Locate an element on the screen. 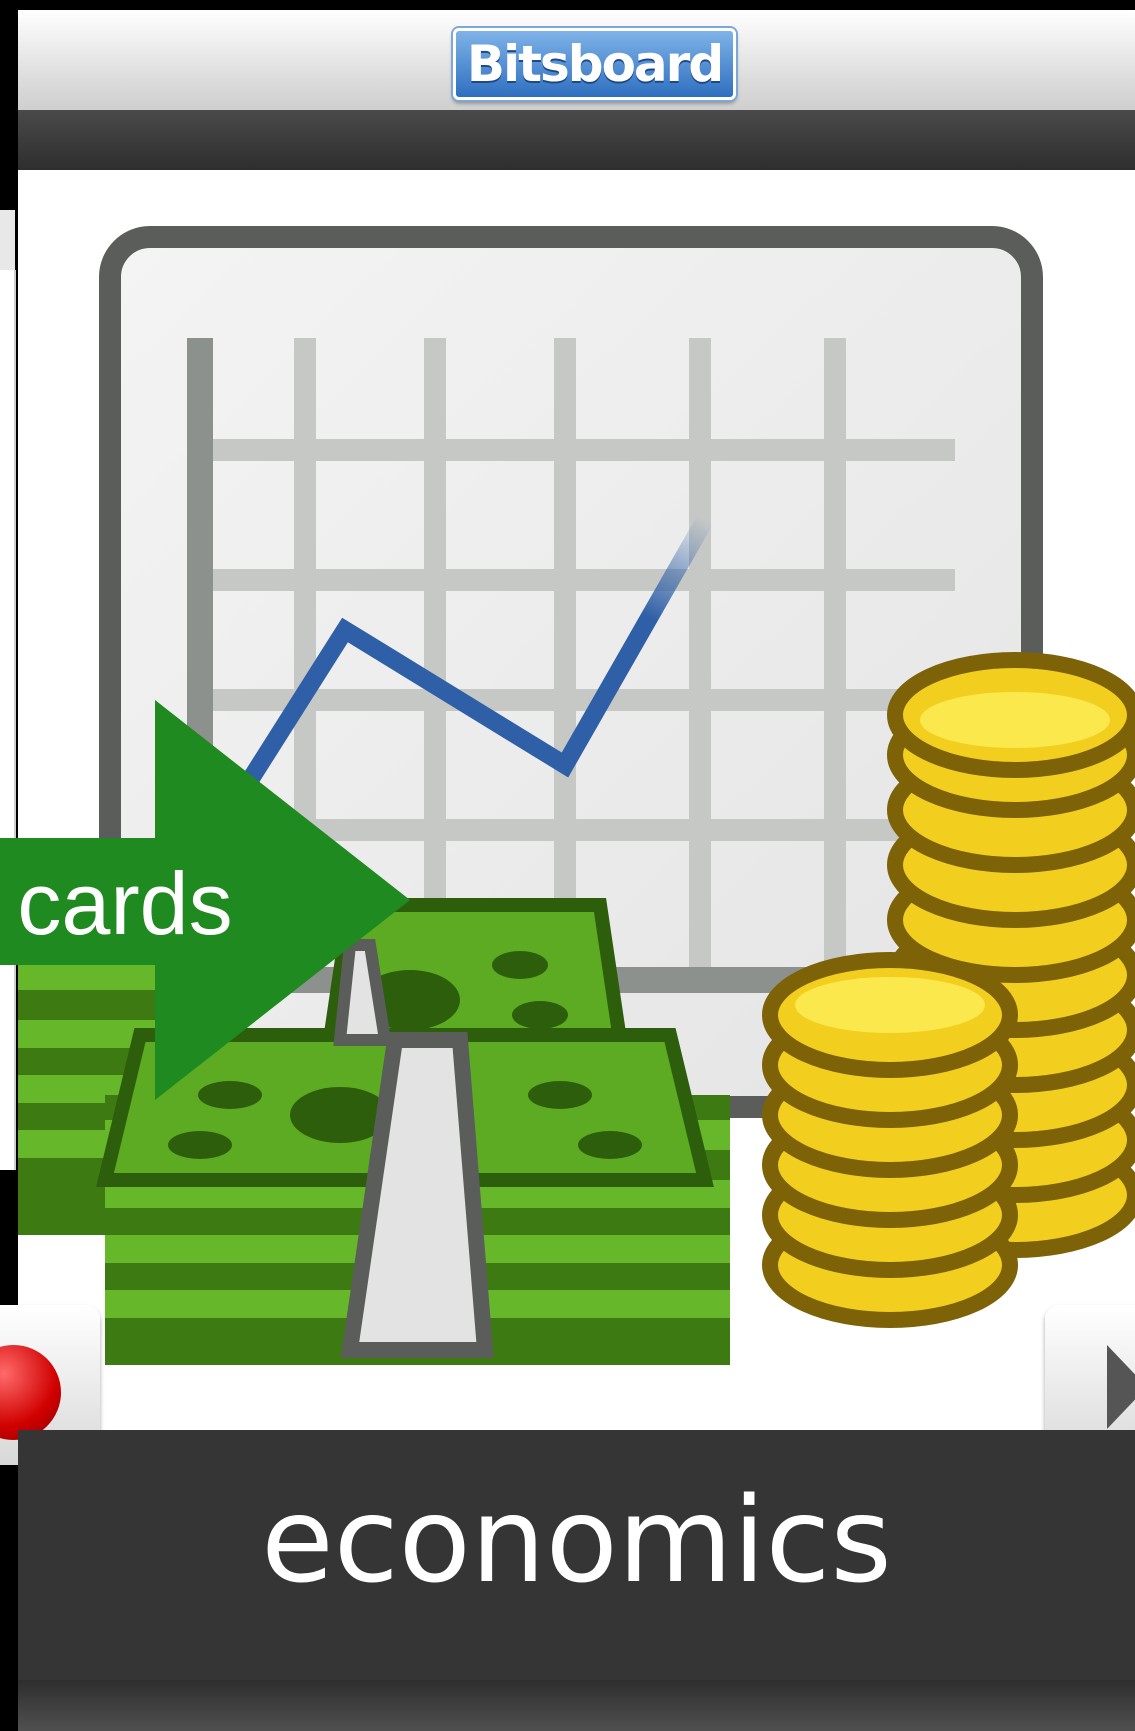  play-icon is located at coordinates (1121, 1387).